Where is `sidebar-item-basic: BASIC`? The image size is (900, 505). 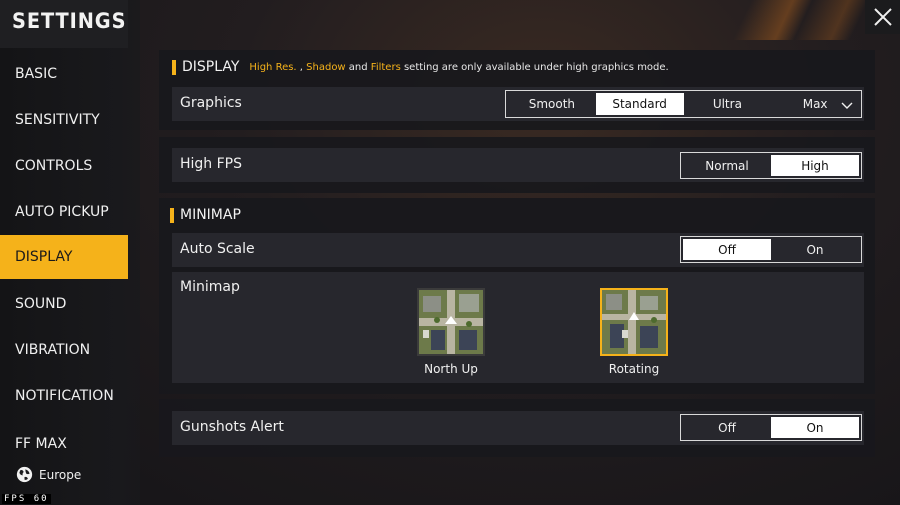 sidebar-item-basic: BASIC is located at coordinates (64, 74).